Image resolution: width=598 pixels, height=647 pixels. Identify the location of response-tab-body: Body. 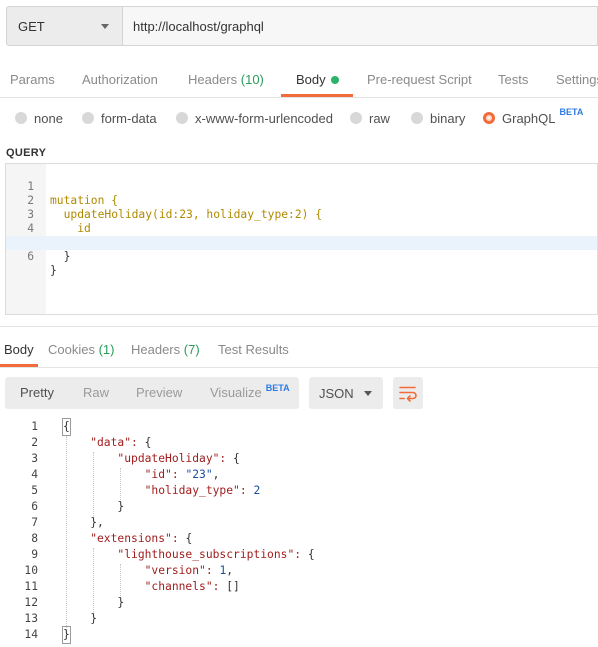
(19, 351).